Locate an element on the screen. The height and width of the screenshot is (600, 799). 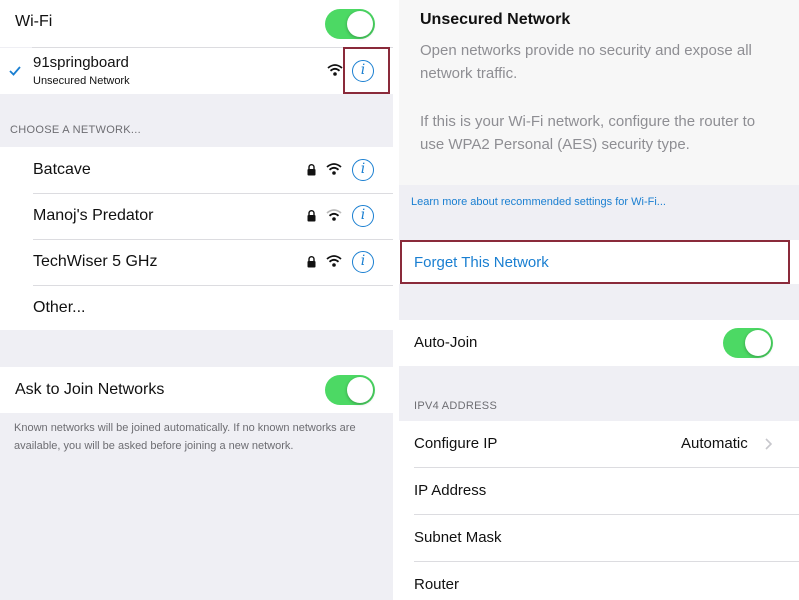
info-button-highlight is located at coordinates (366, 70).